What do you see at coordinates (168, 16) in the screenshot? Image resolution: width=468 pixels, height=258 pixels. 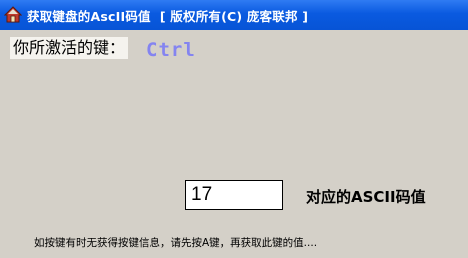 I see `window-title: 获取键盘的AscII码值 [ 版权所有(C) 庞客联邦 ]` at bounding box center [168, 16].